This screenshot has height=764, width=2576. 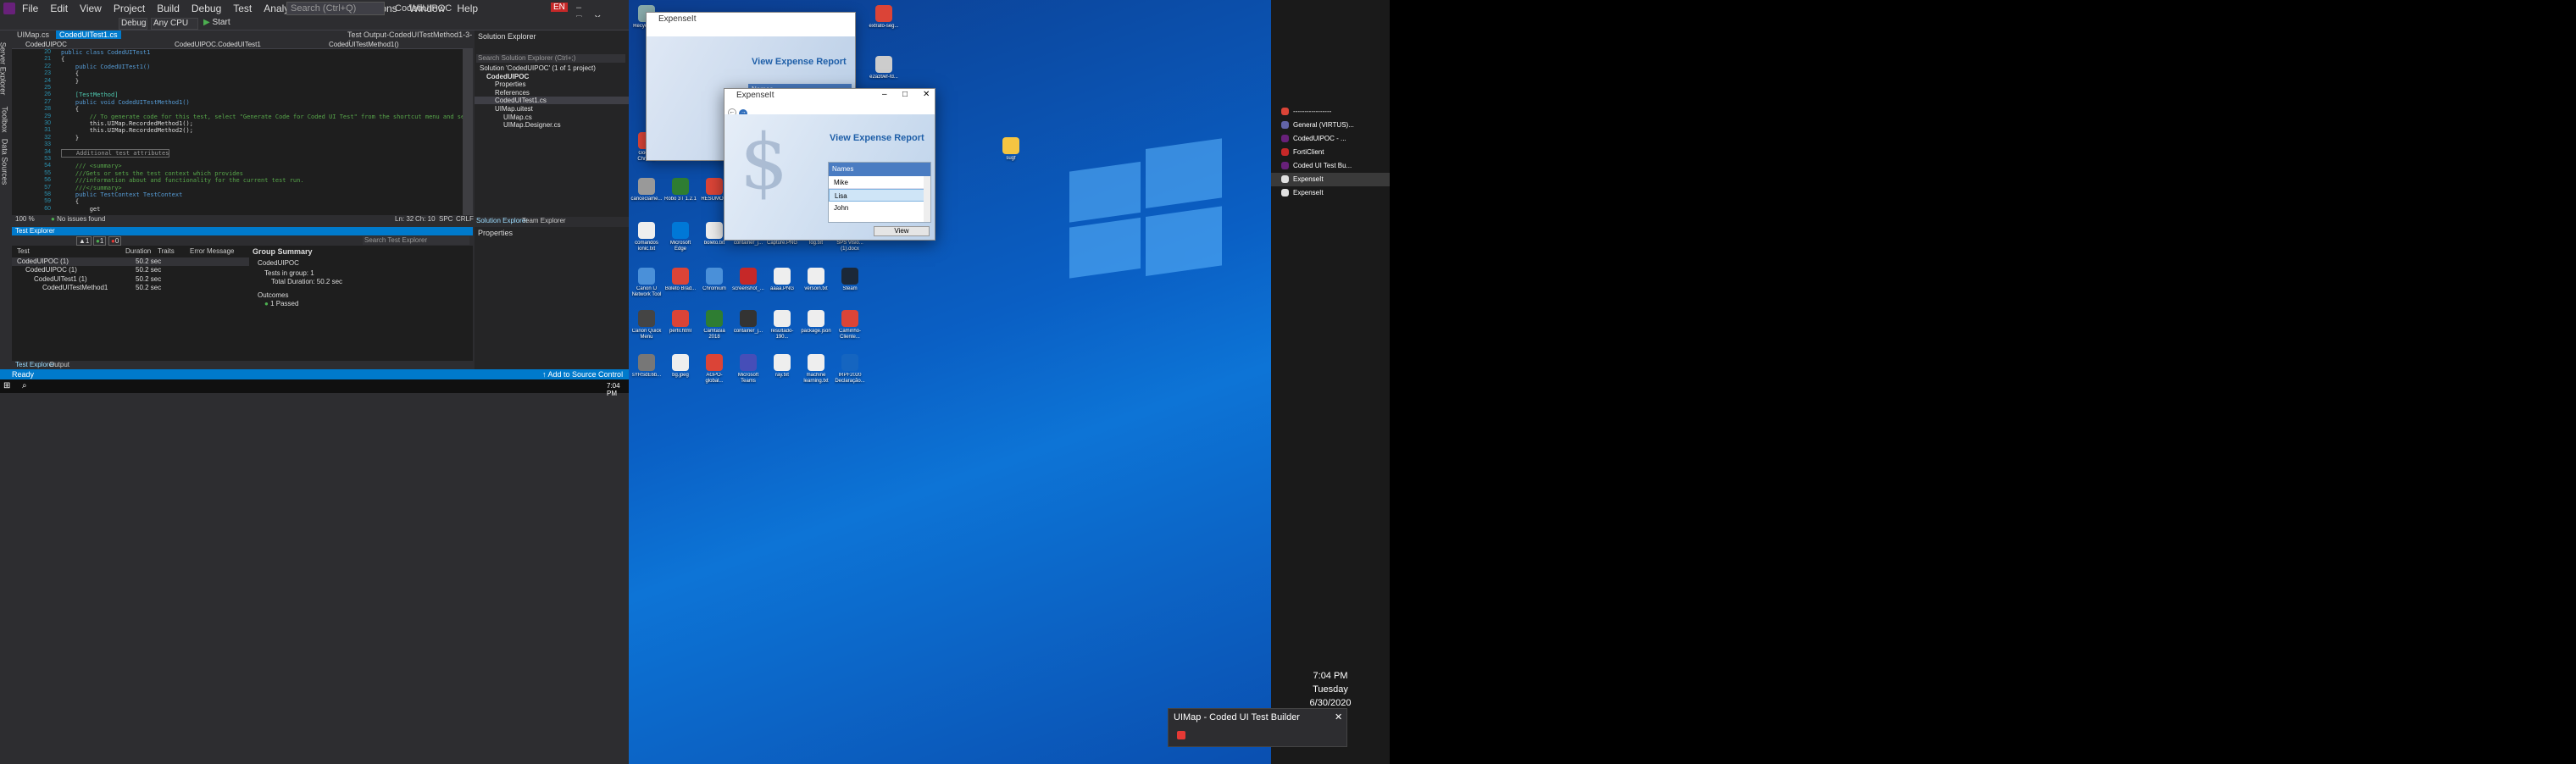 What do you see at coordinates (552, 101) in the screenshot?
I see `solution-tree-item: CodedUITest1.cs` at bounding box center [552, 101].